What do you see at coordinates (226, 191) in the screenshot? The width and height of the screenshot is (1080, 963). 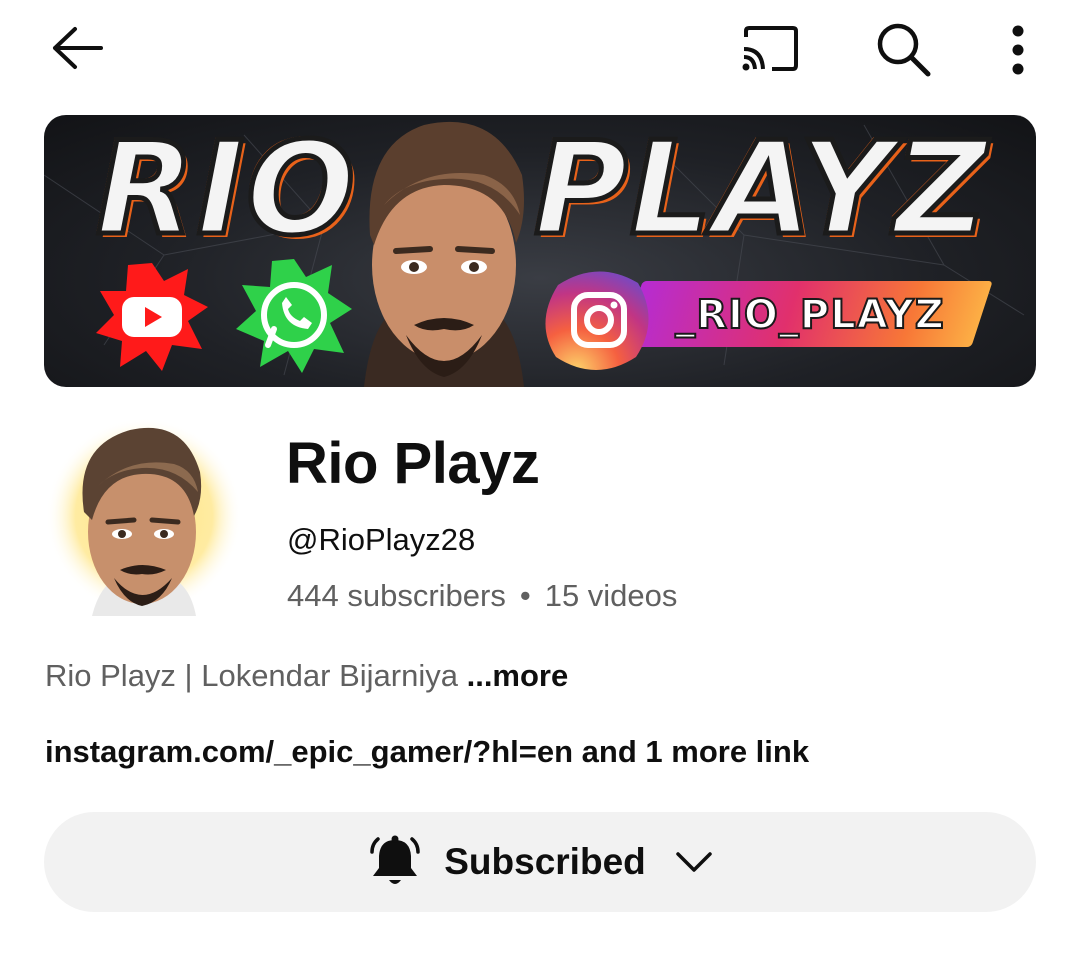 I see `banner-title-left: RIO` at bounding box center [226, 191].